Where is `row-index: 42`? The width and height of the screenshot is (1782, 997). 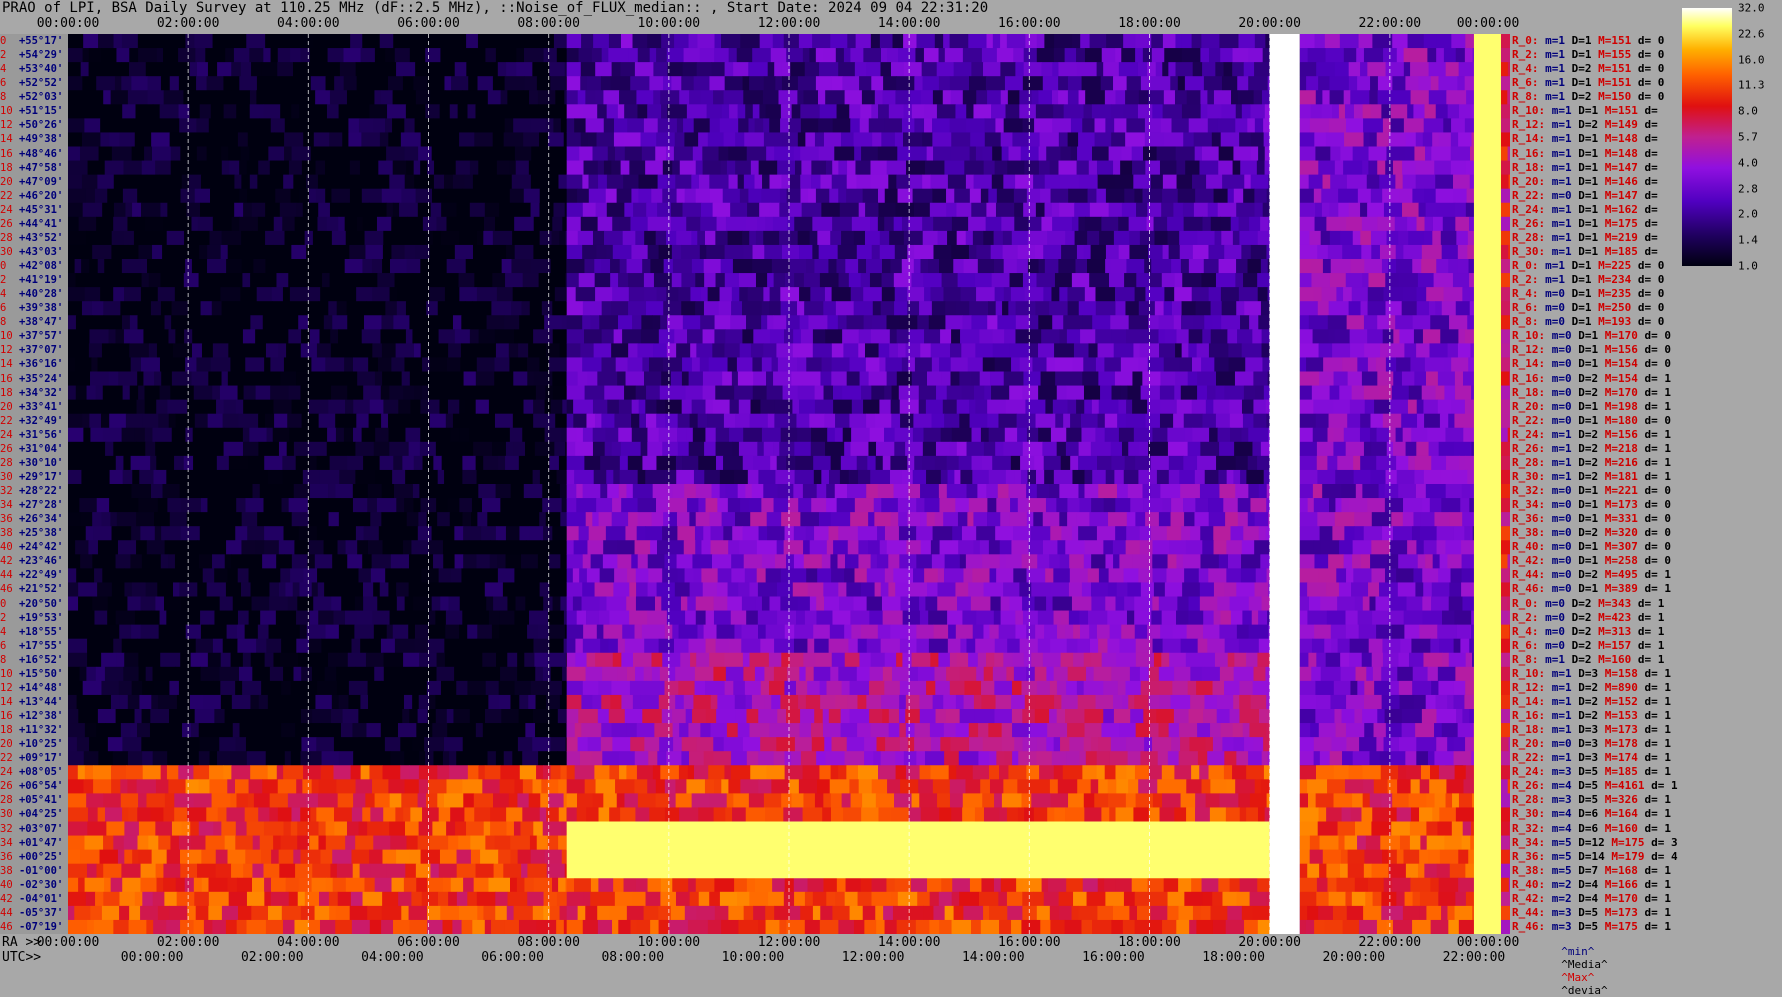
row-index: 42 is located at coordinates (9, 898).